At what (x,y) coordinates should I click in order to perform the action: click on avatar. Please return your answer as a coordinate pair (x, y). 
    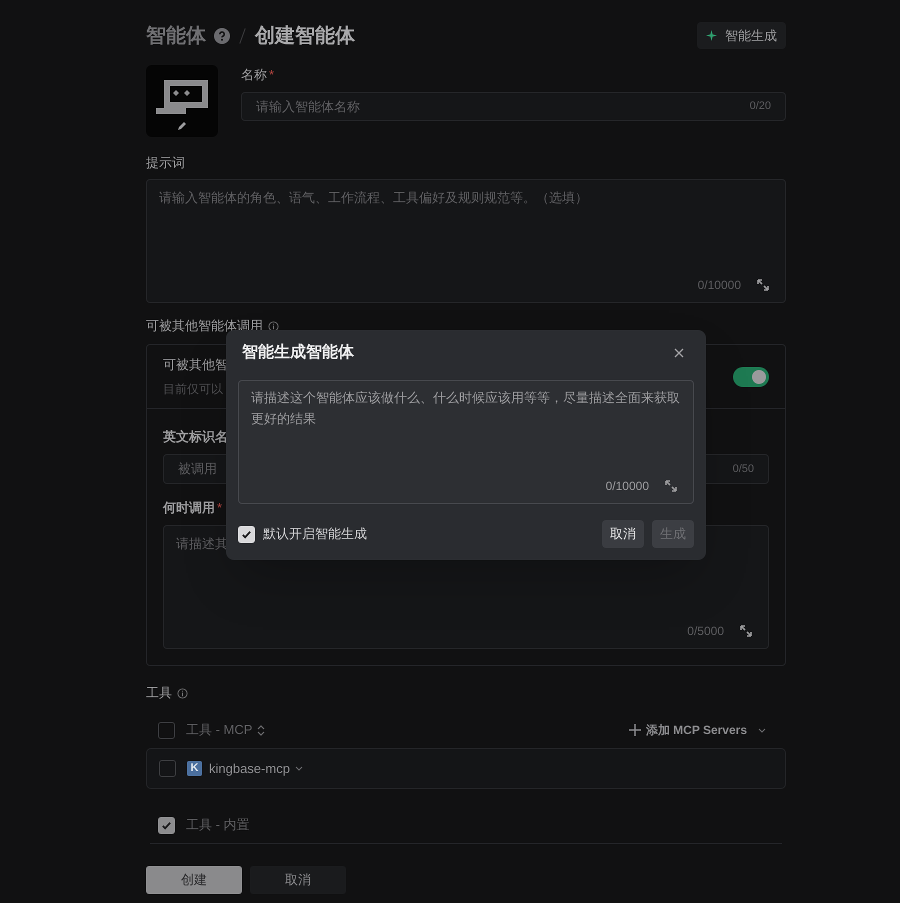
    Looking at the image, I should click on (182, 101).